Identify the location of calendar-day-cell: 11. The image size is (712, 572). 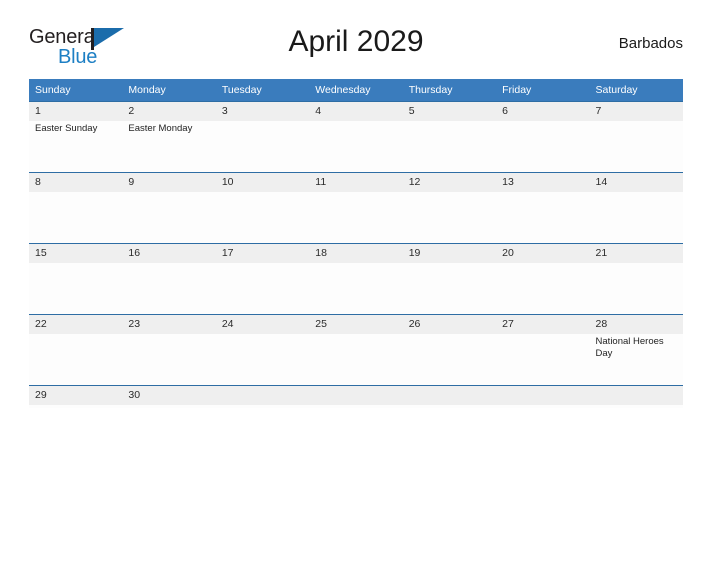
(356, 208).